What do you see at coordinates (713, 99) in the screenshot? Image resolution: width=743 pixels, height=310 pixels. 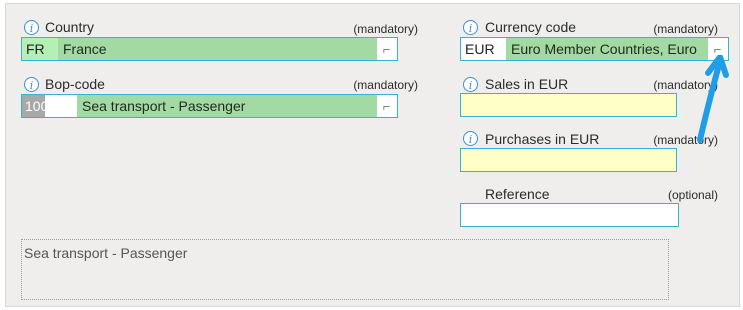 I see `annotation-arrow-icon` at bounding box center [713, 99].